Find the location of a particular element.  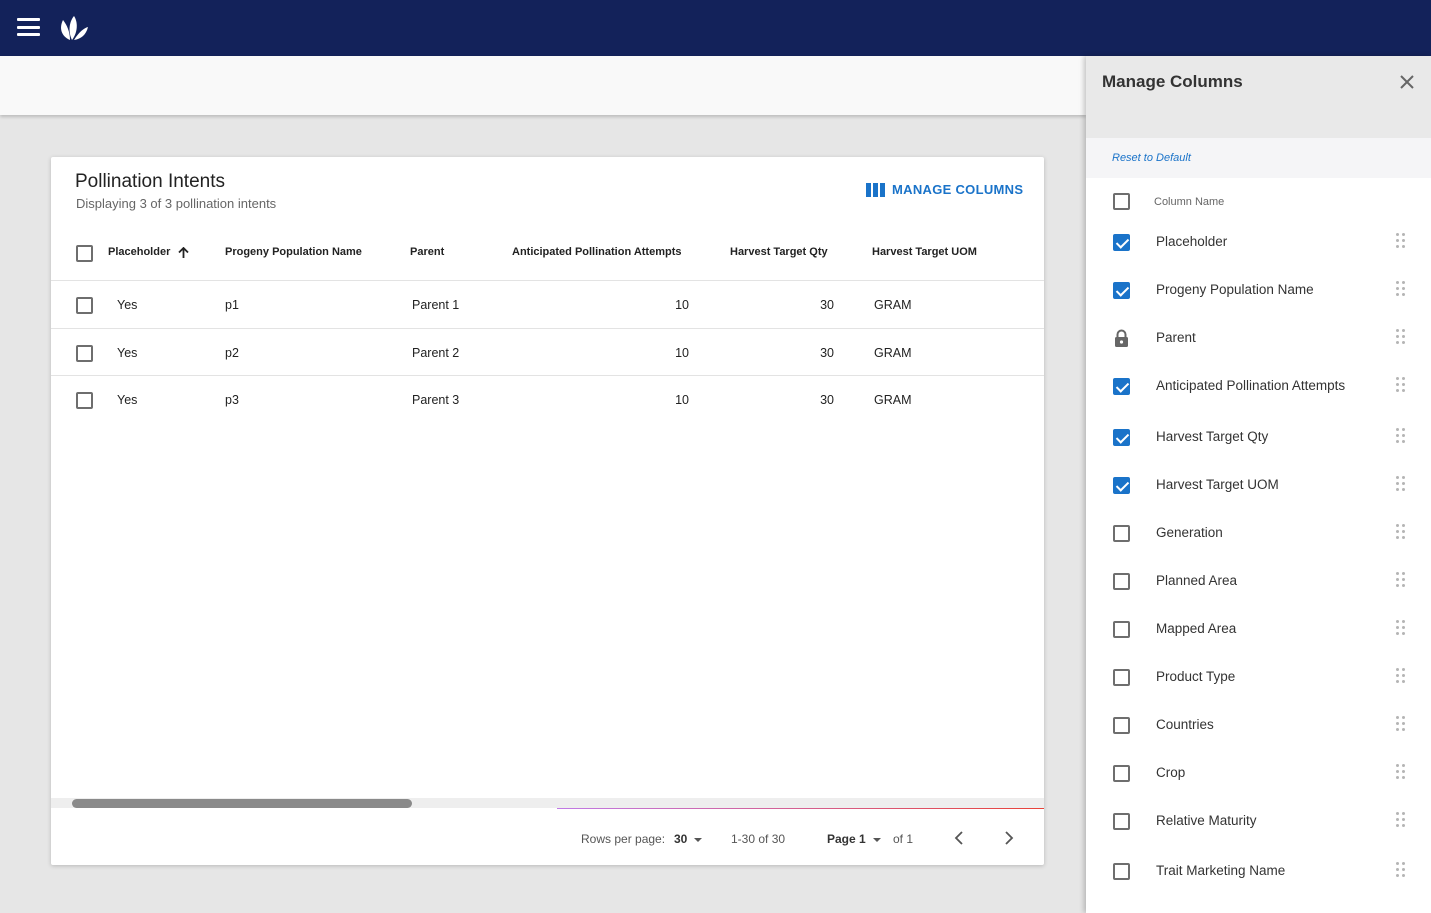

cell-parent: Parent 1 is located at coordinates (436, 305).